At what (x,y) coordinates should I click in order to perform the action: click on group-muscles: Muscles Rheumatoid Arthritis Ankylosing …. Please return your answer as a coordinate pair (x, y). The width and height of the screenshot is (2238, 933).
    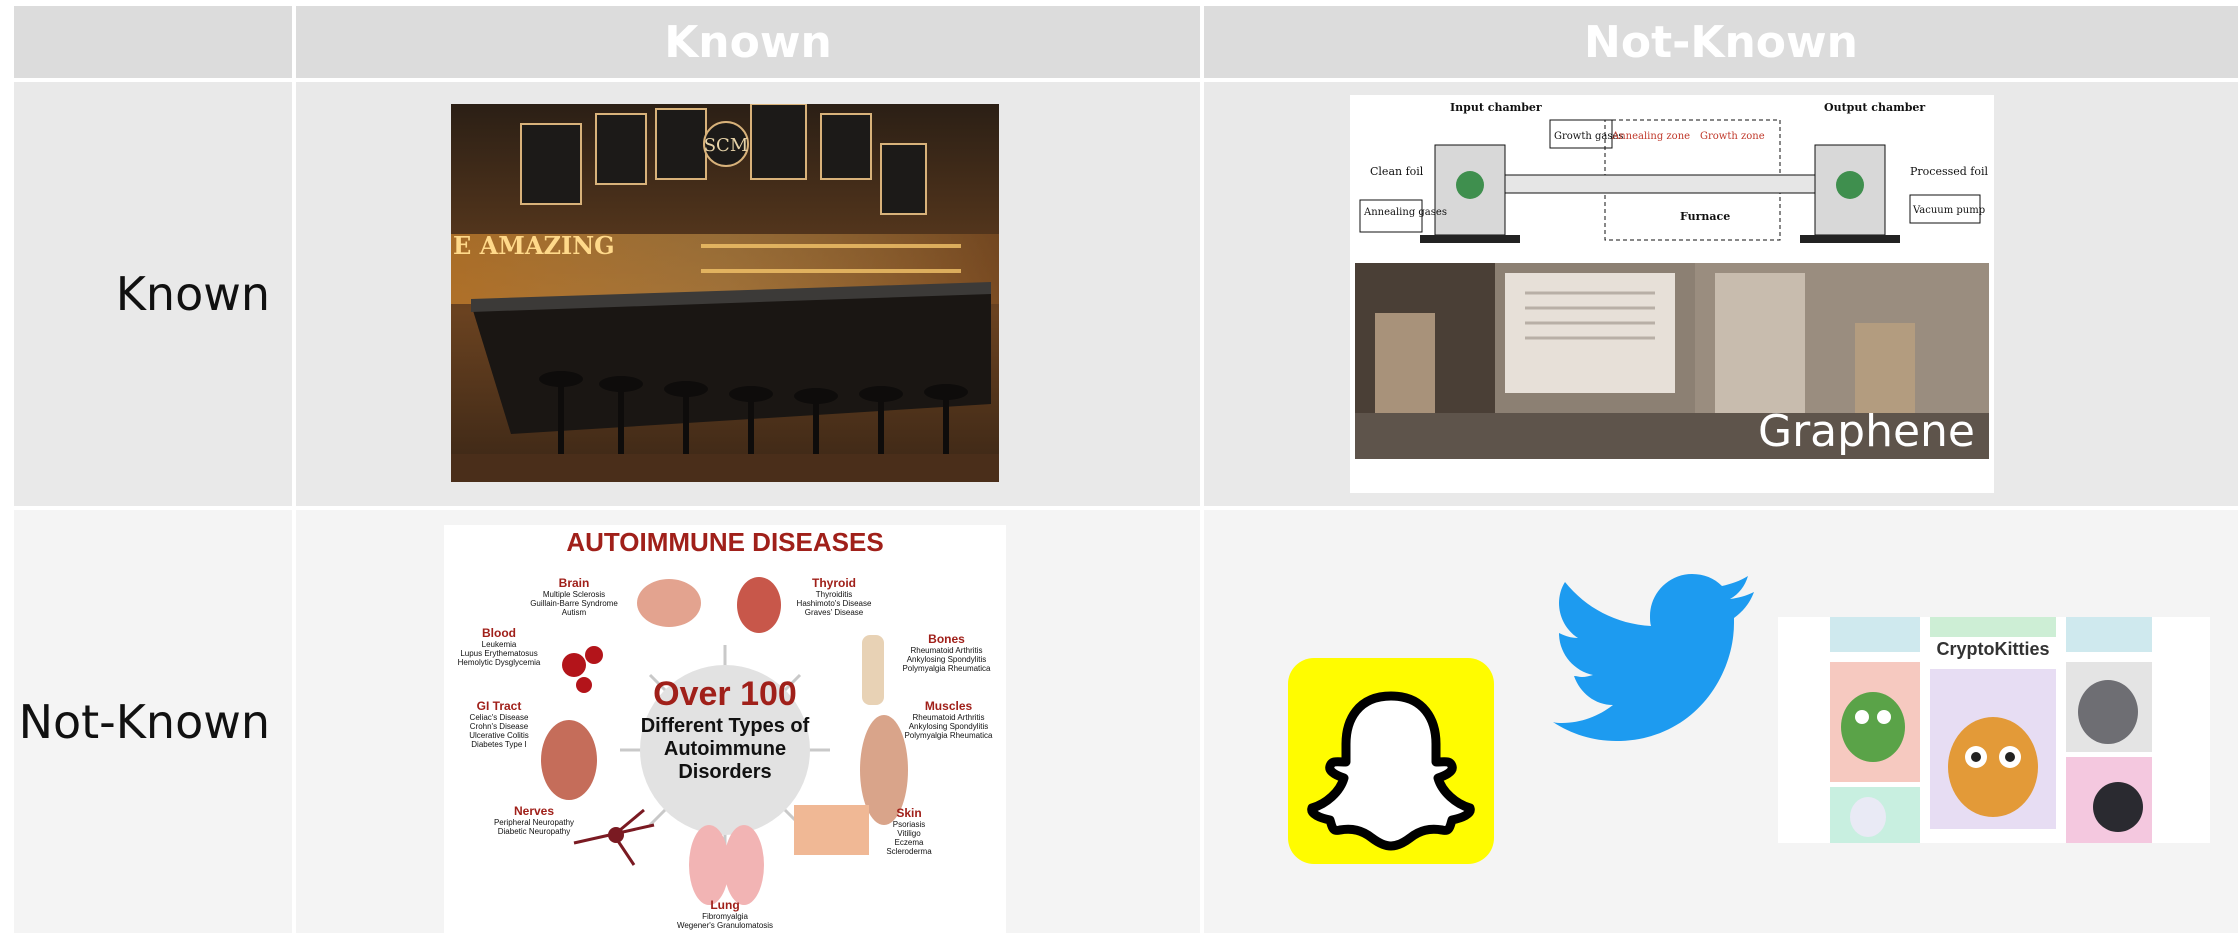
    Looking at the image, I should click on (948, 720).